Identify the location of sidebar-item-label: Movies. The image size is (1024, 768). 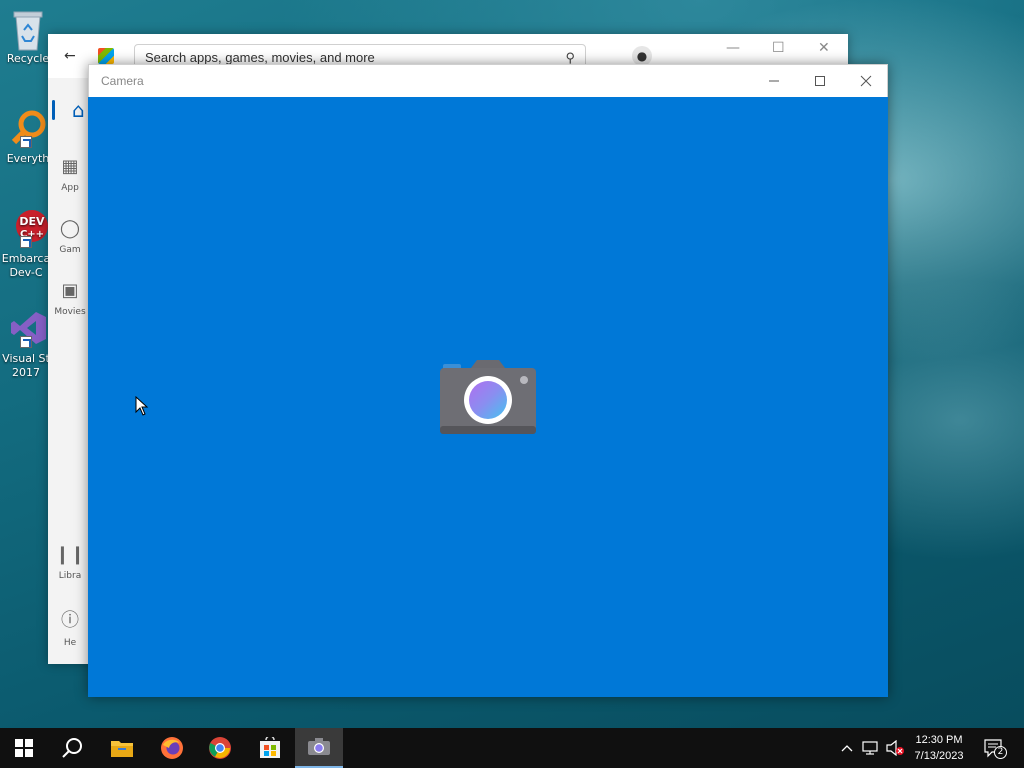
(70, 312).